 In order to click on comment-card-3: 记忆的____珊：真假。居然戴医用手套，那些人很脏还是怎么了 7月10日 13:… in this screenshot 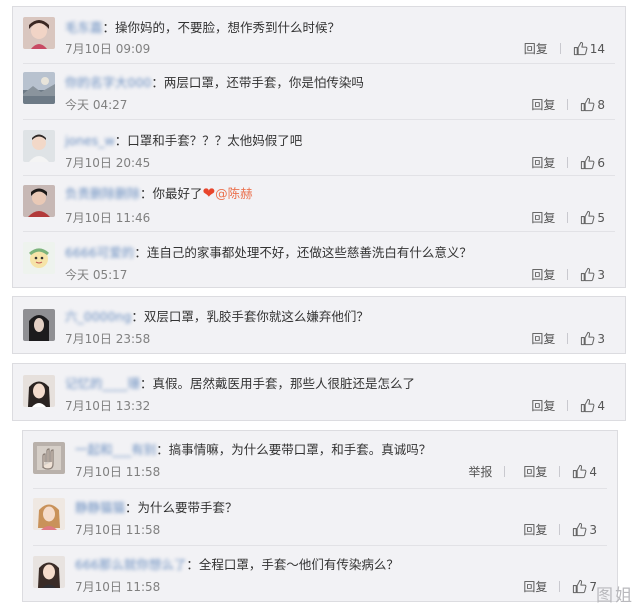, I will do `click(319, 392)`.